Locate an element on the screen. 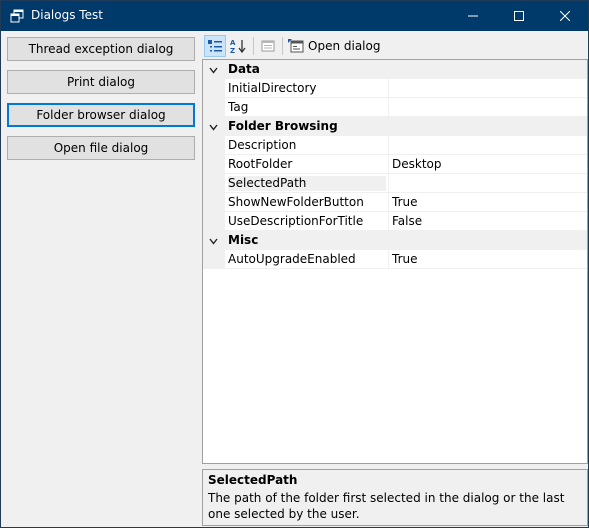  minimize-icon is located at coordinates (473, 16).